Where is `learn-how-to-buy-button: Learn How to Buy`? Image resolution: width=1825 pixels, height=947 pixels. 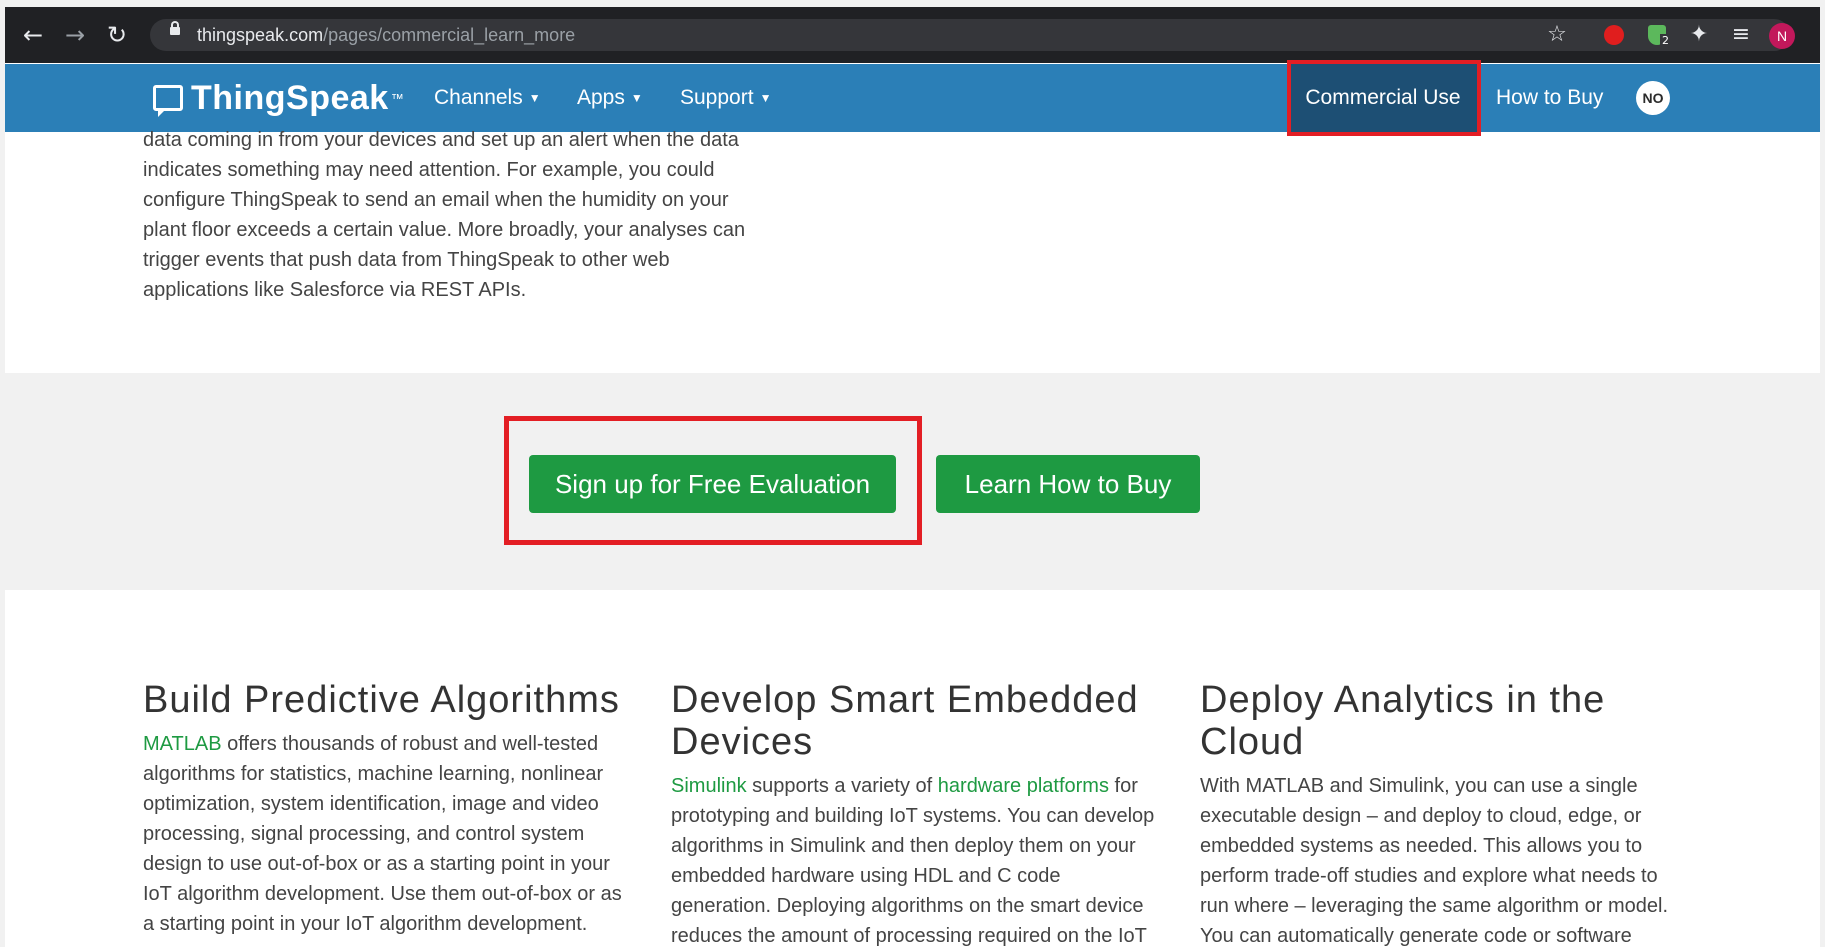
learn-how-to-buy-button: Learn How to Buy is located at coordinates (1068, 484).